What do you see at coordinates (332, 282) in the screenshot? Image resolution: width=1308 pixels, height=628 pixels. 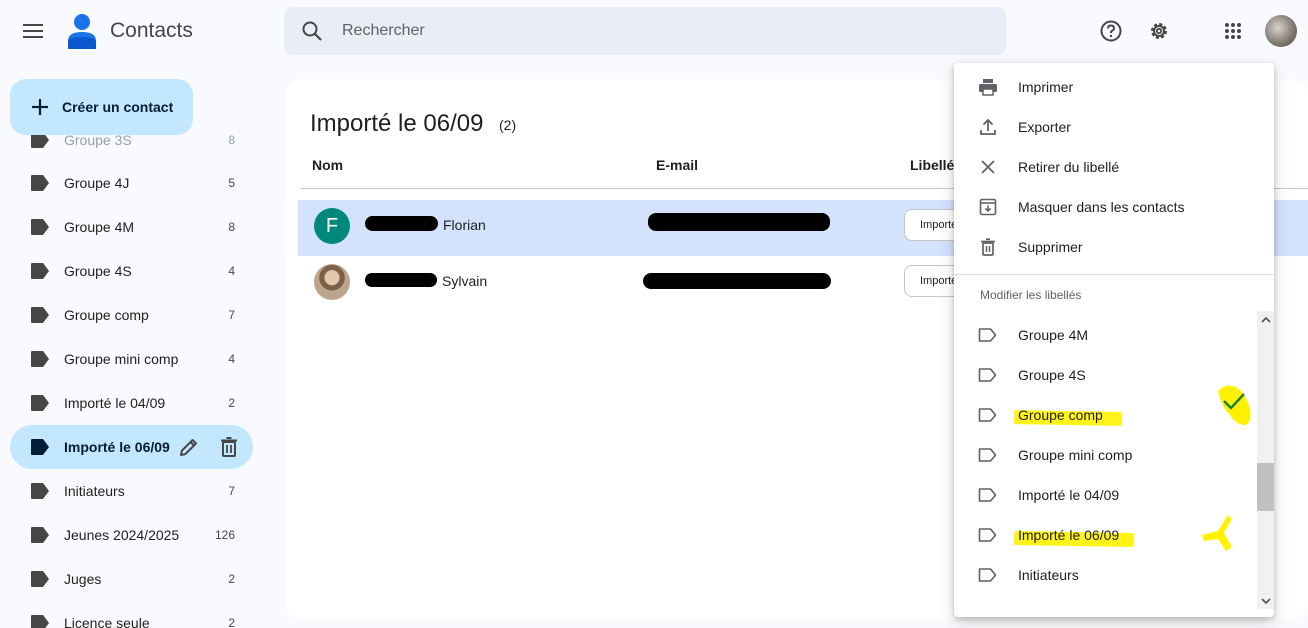 I see `contact-avatar` at bounding box center [332, 282].